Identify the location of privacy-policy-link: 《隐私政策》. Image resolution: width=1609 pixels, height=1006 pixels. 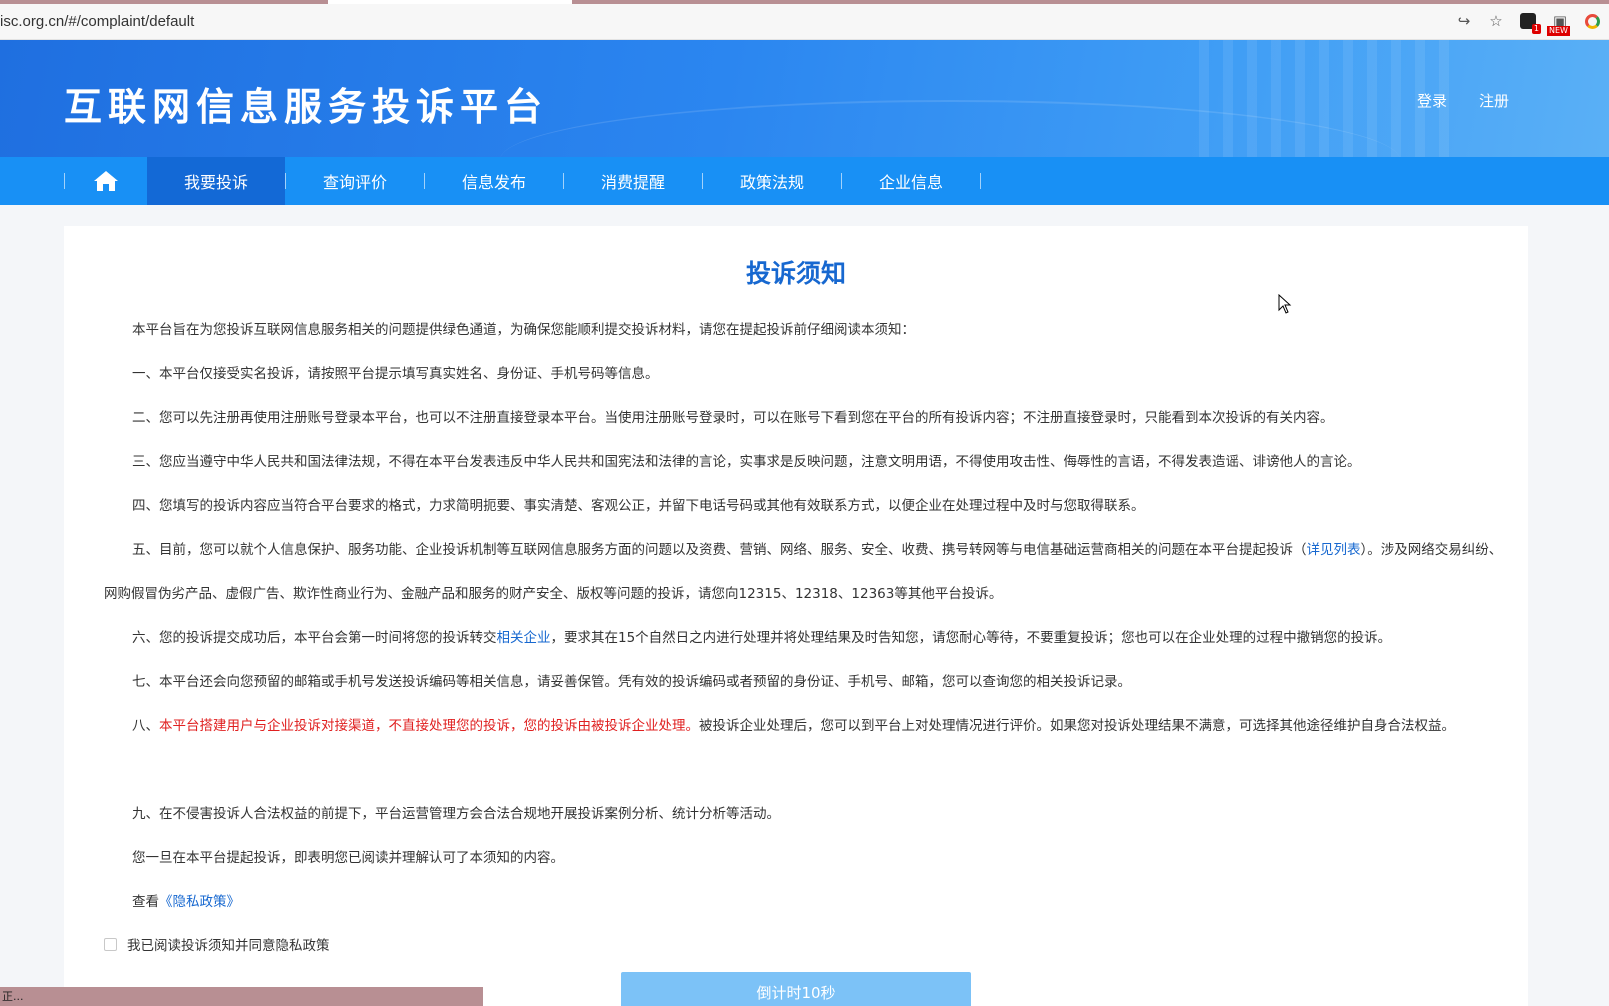
(199, 902).